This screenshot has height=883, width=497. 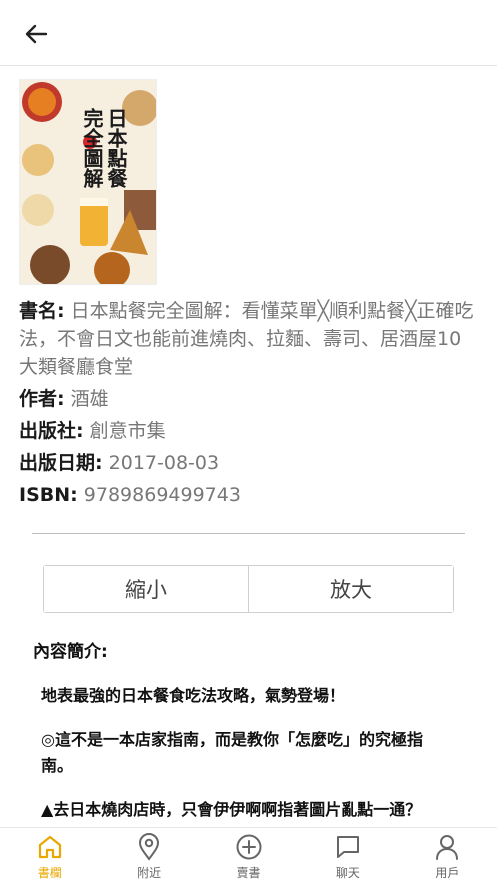 I want to click on nav-label: 聊天, so click(x=347, y=873).